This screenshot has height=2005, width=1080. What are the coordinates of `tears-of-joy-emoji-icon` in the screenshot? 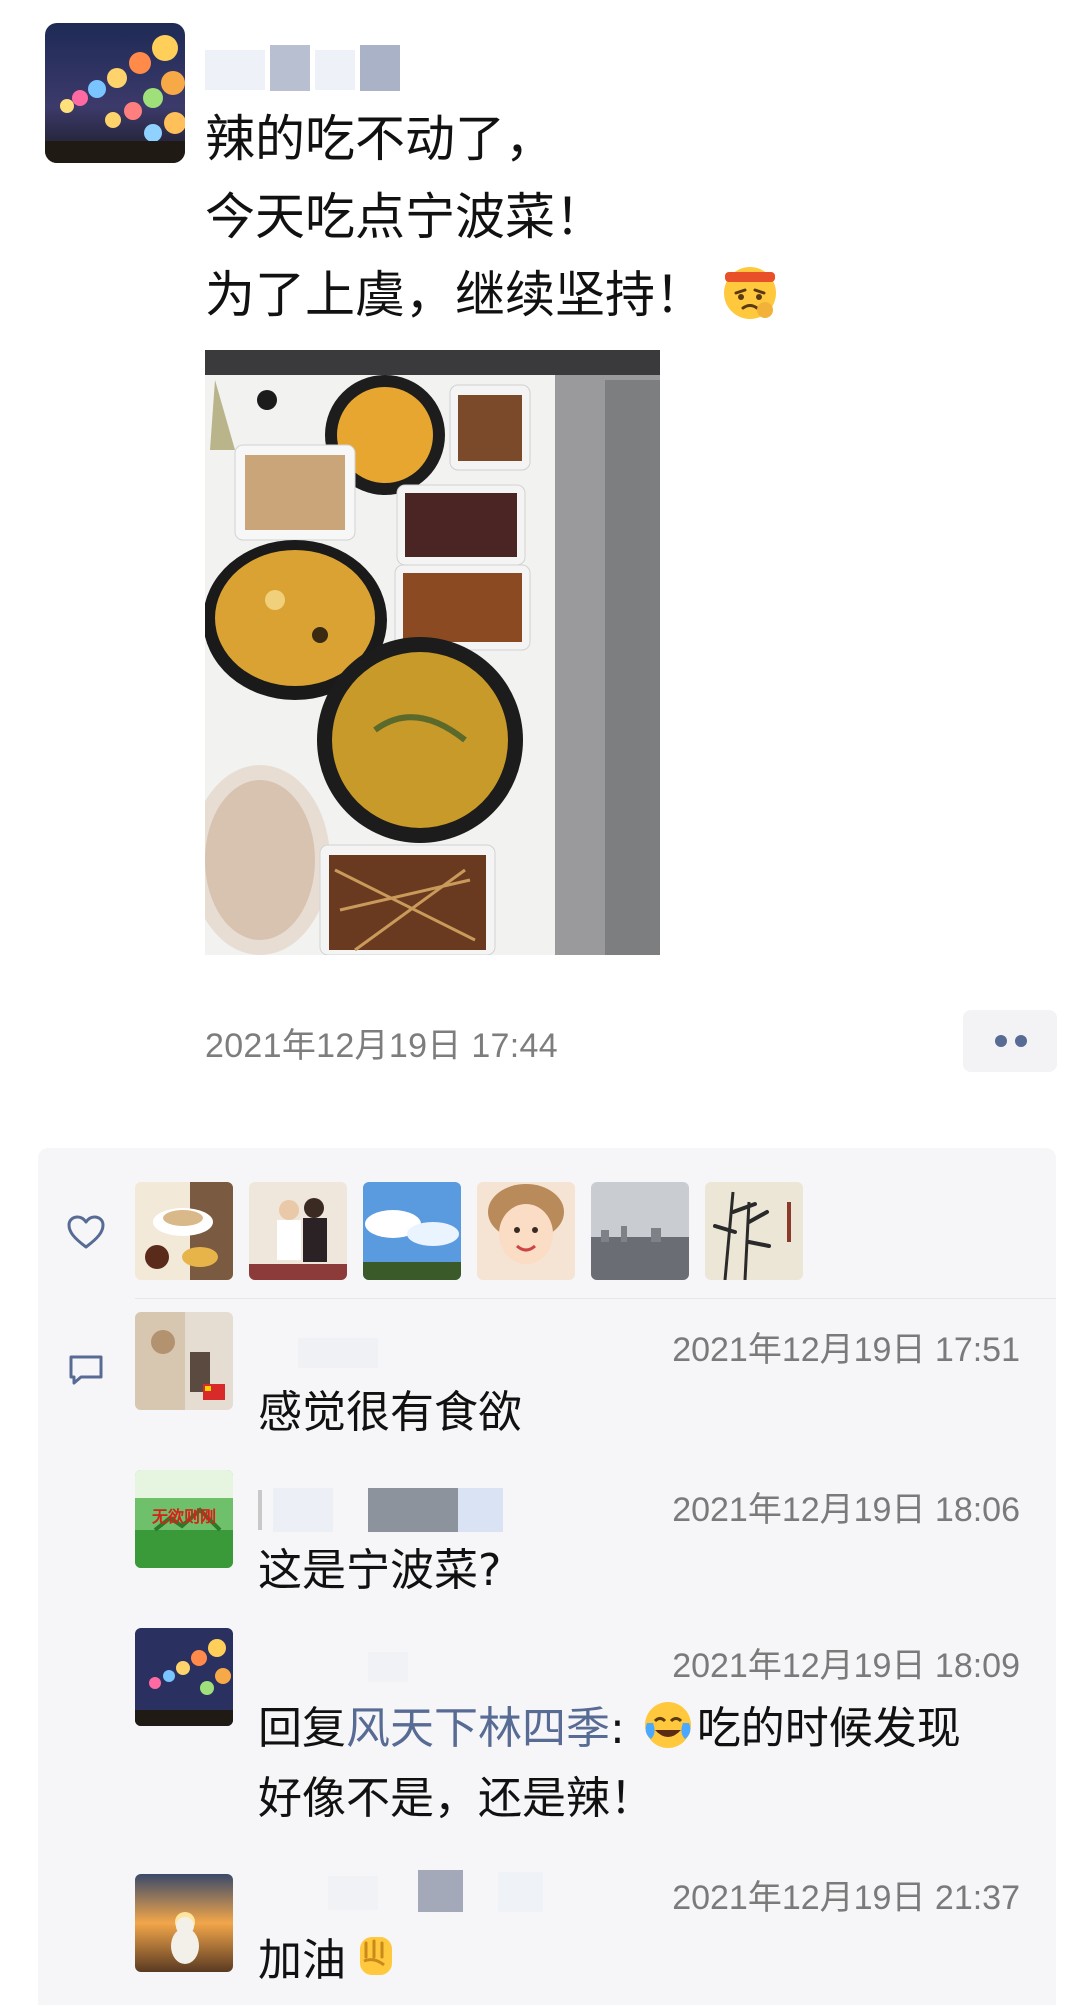 It's located at (668, 1724).